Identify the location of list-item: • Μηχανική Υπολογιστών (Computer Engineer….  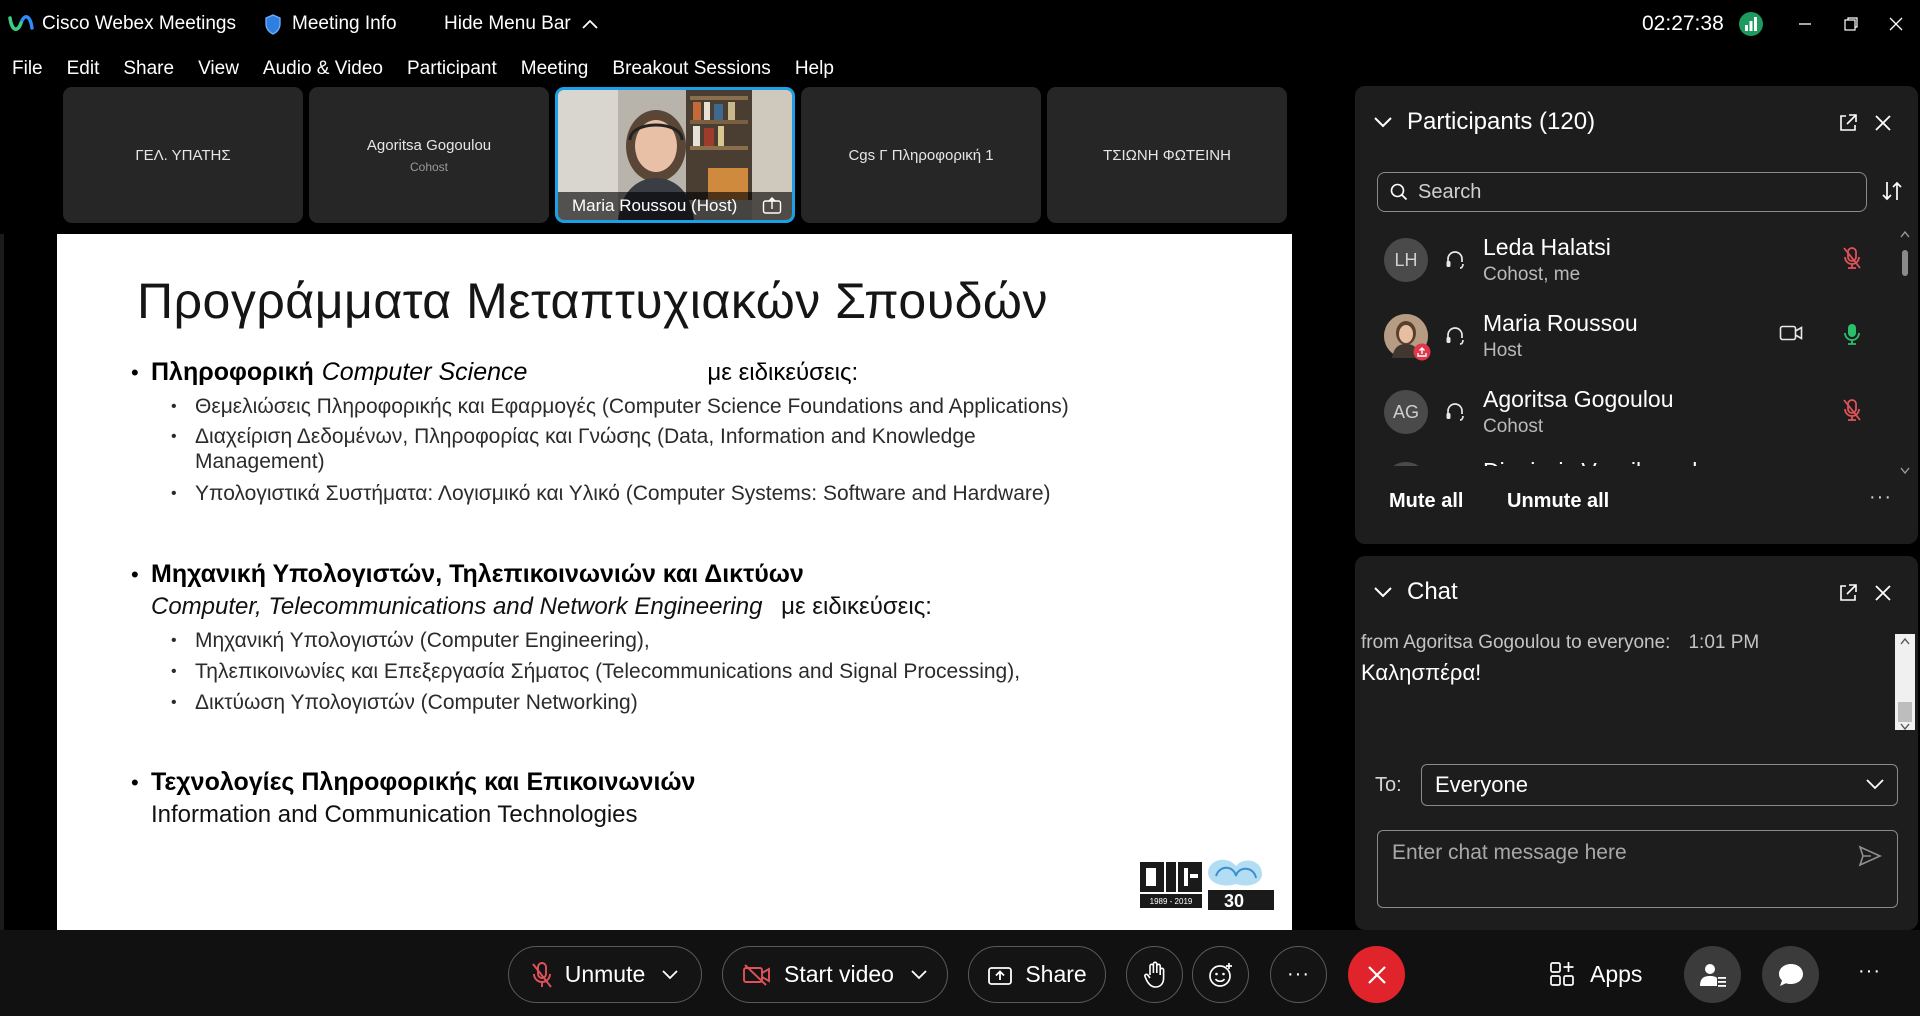
(410, 640).